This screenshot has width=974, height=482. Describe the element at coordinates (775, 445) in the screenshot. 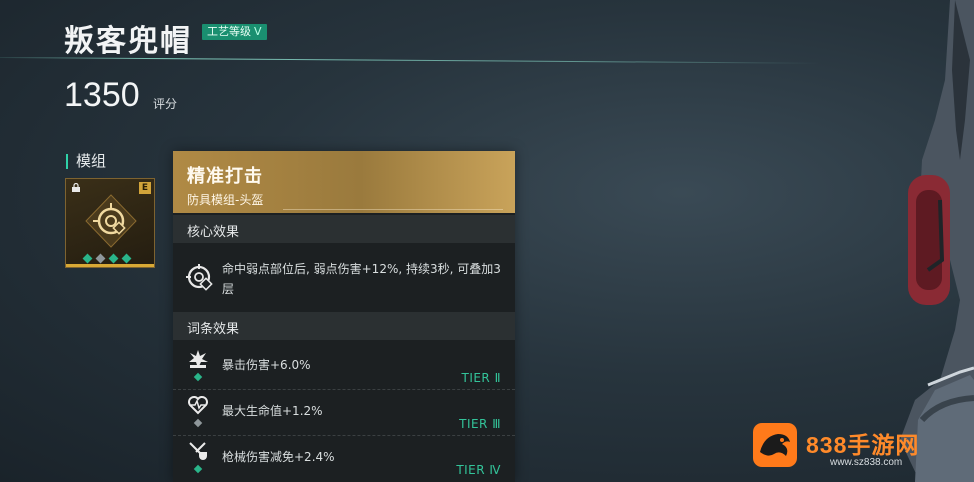

I see `watermark-logo-icon` at that location.